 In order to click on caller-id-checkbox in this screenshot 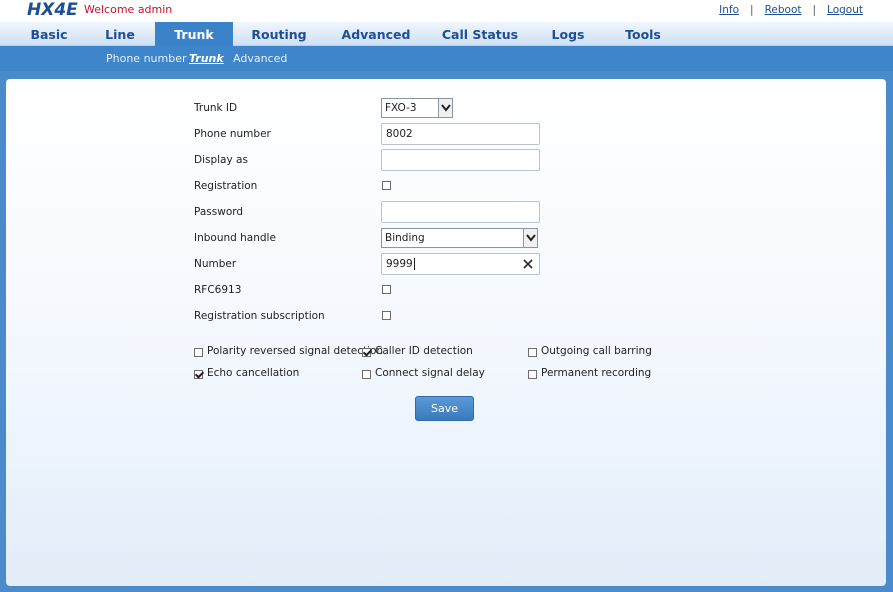, I will do `click(366, 352)`.